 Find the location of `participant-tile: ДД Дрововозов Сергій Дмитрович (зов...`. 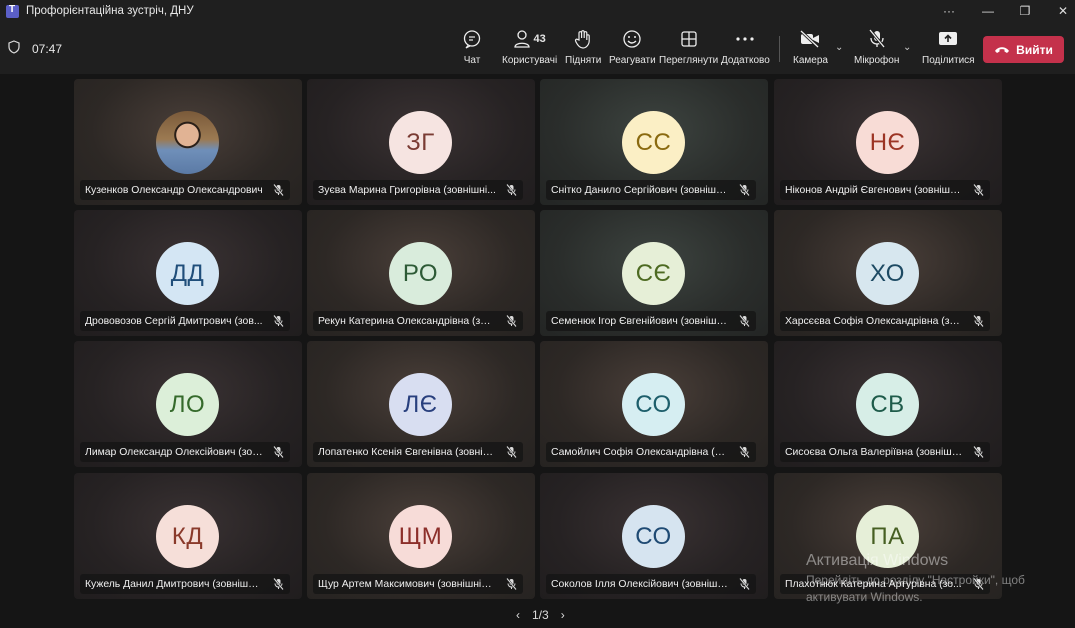

participant-tile: ДД Дрововозов Сергій Дмитрович (зов... is located at coordinates (188, 273).